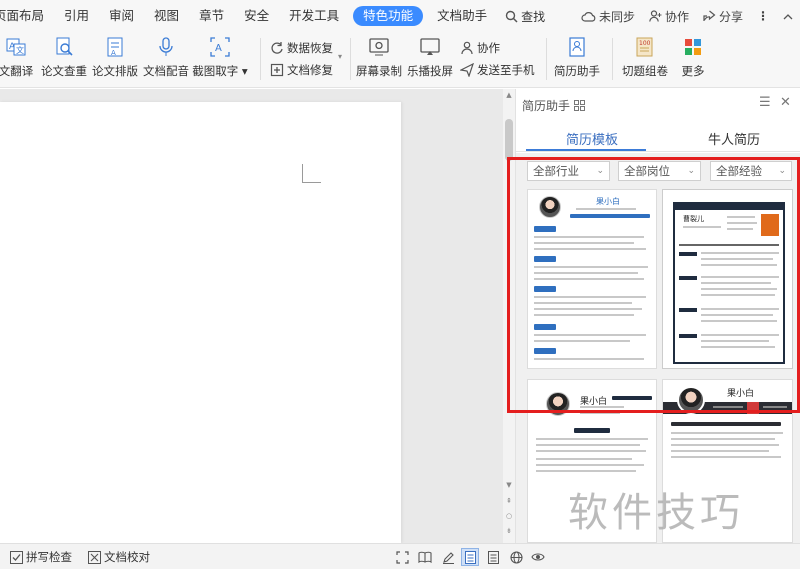  What do you see at coordinates (693, 71) in the screenshot?
I see `more-tools-label: 更多` at bounding box center [693, 71].